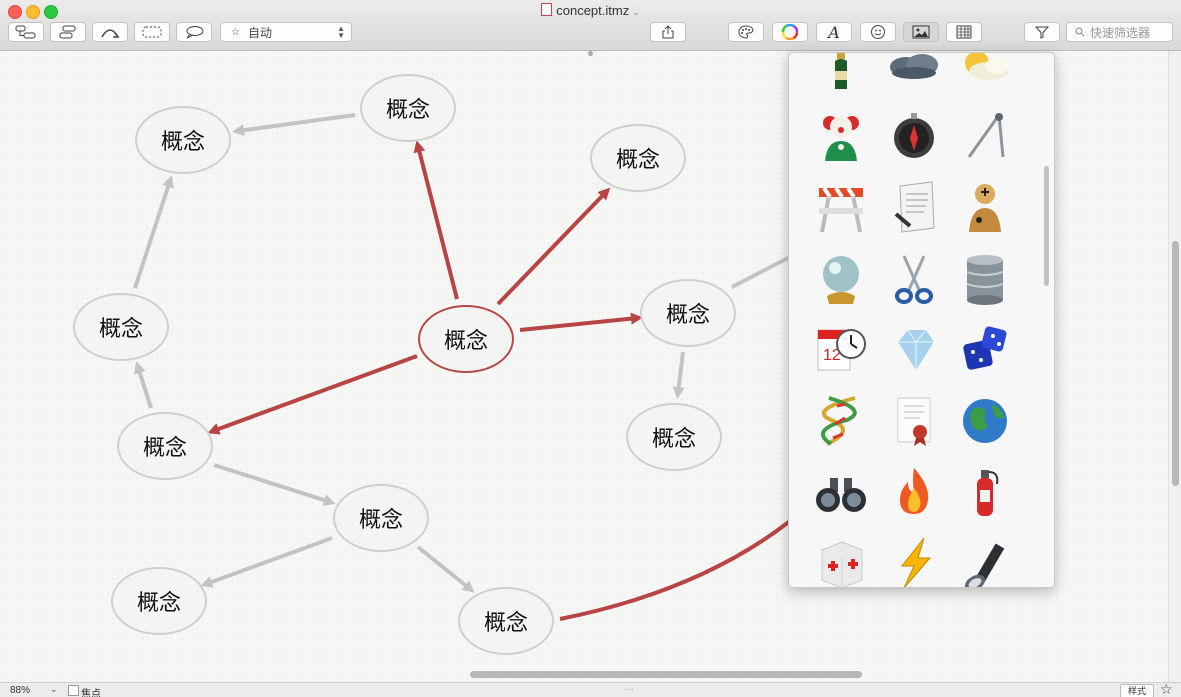 The image size is (1181, 697). I want to click on table-icon, so click(964, 32).